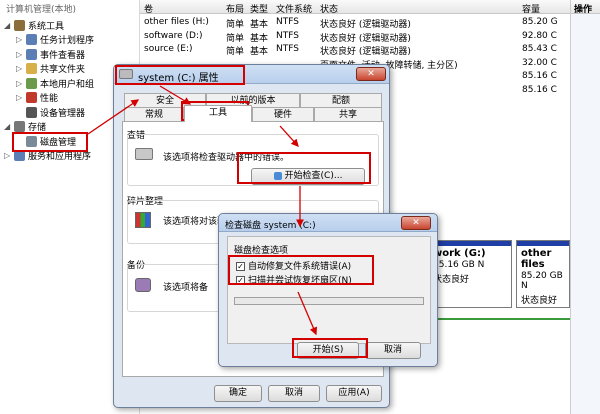 The height and width of the screenshot is (414, 600). Describe the element at coordinates (539, 62) in the screenshot. I see `table-cell-cap: 32.00 C` at that location.